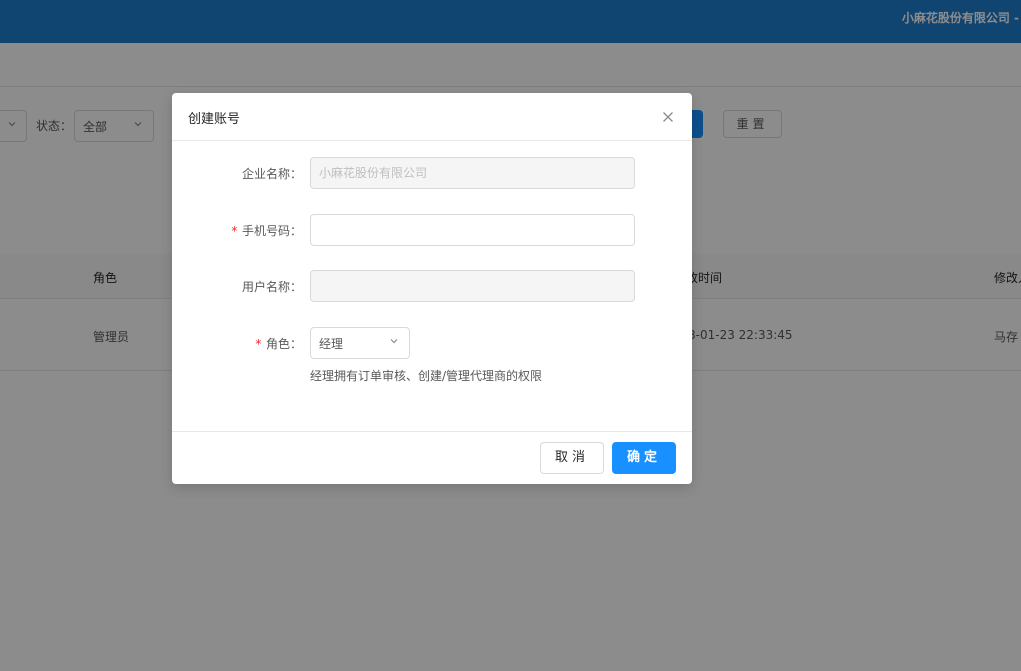 Image resolution: width=1021 pixels, height=671 pixels. Describe the element at coordinates (271, 231) in the screenshot. I see `phone-label-text: 手机号码：` at that location.